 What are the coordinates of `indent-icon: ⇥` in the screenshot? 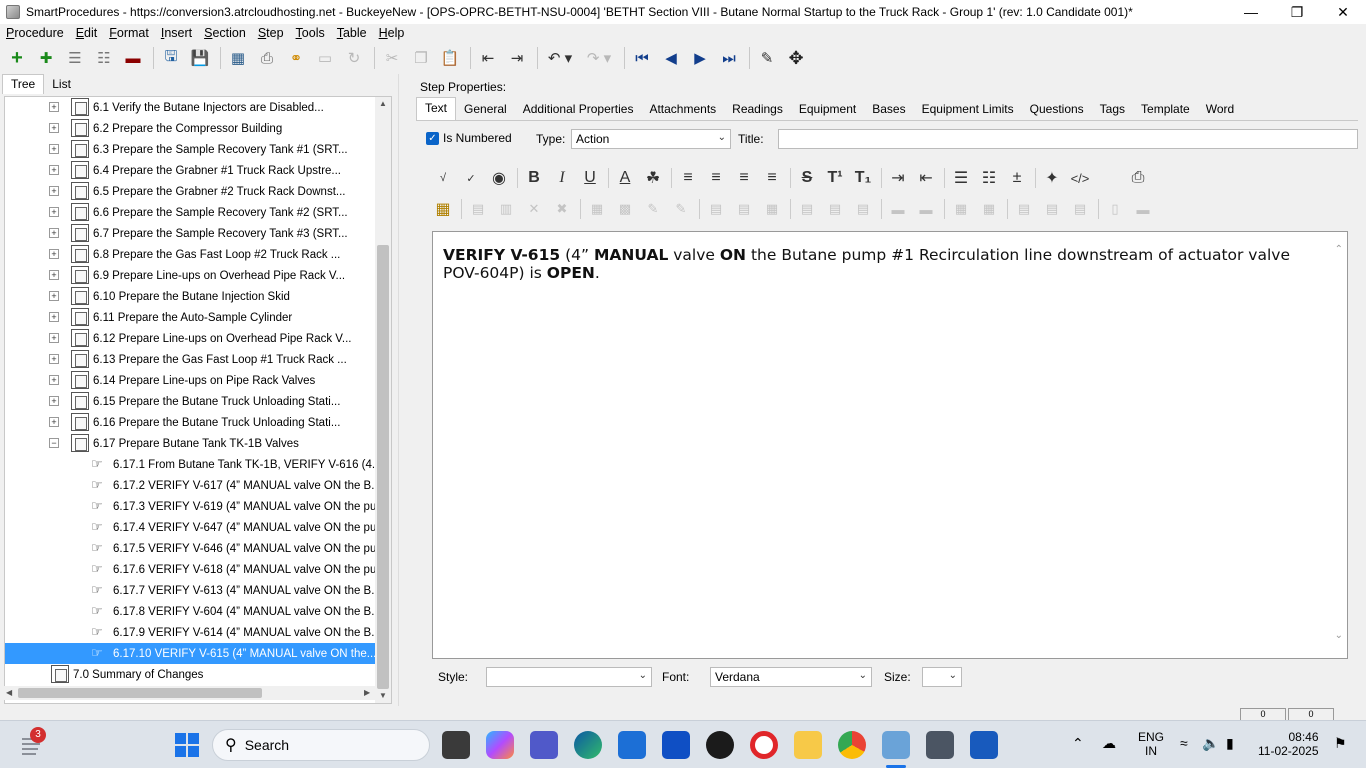 It's located at (517, 58).